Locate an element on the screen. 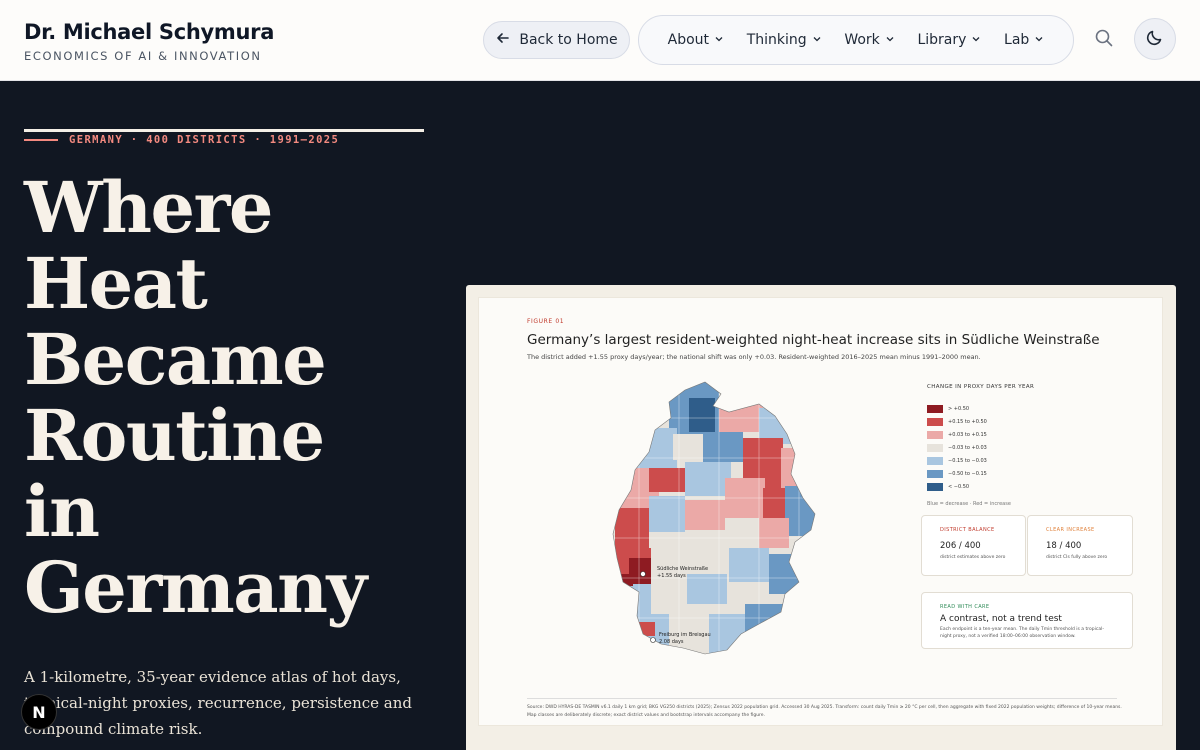 The height and width of the screenshot is (750, 1200). dev-tools-badge: N is located at coordinates (39, 712).